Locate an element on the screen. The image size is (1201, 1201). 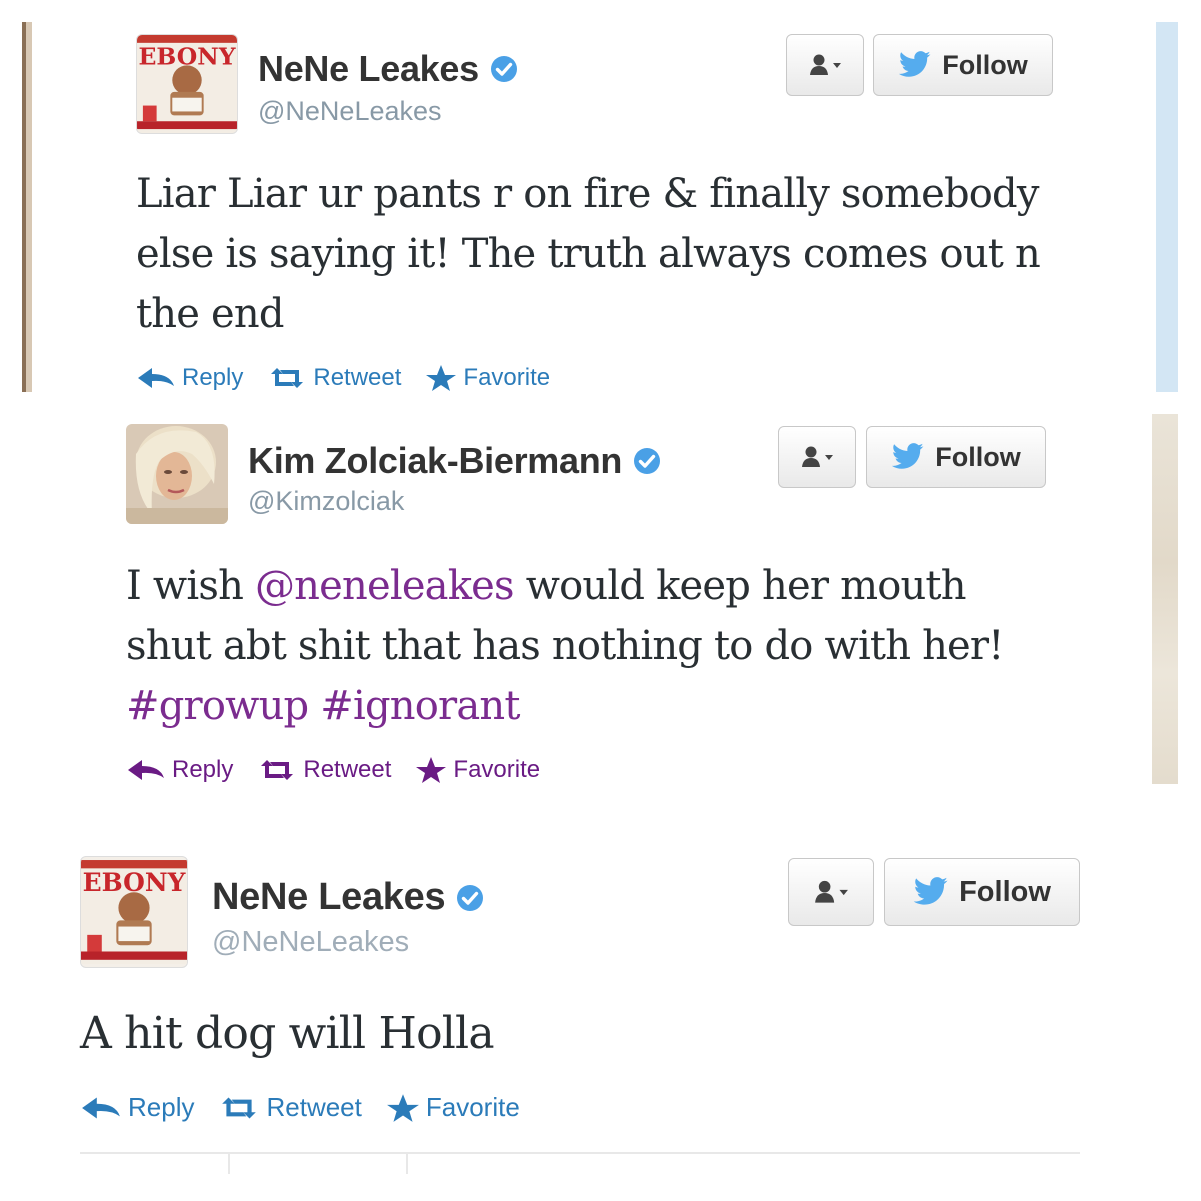
mention-link: @neneleakes is located at coordinates (385, 586).